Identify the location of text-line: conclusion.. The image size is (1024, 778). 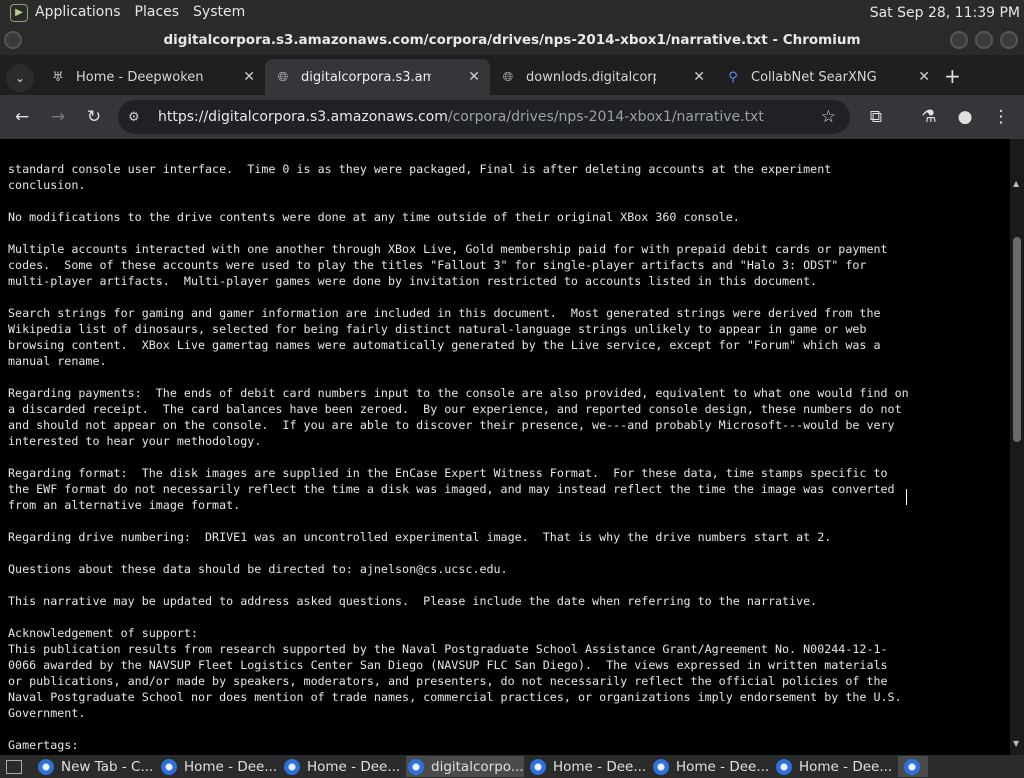
(47, 185).